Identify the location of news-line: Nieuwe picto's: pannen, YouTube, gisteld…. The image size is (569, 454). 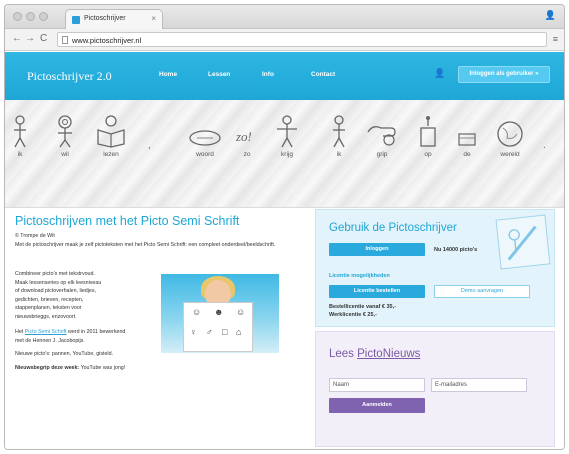
(64, 354).